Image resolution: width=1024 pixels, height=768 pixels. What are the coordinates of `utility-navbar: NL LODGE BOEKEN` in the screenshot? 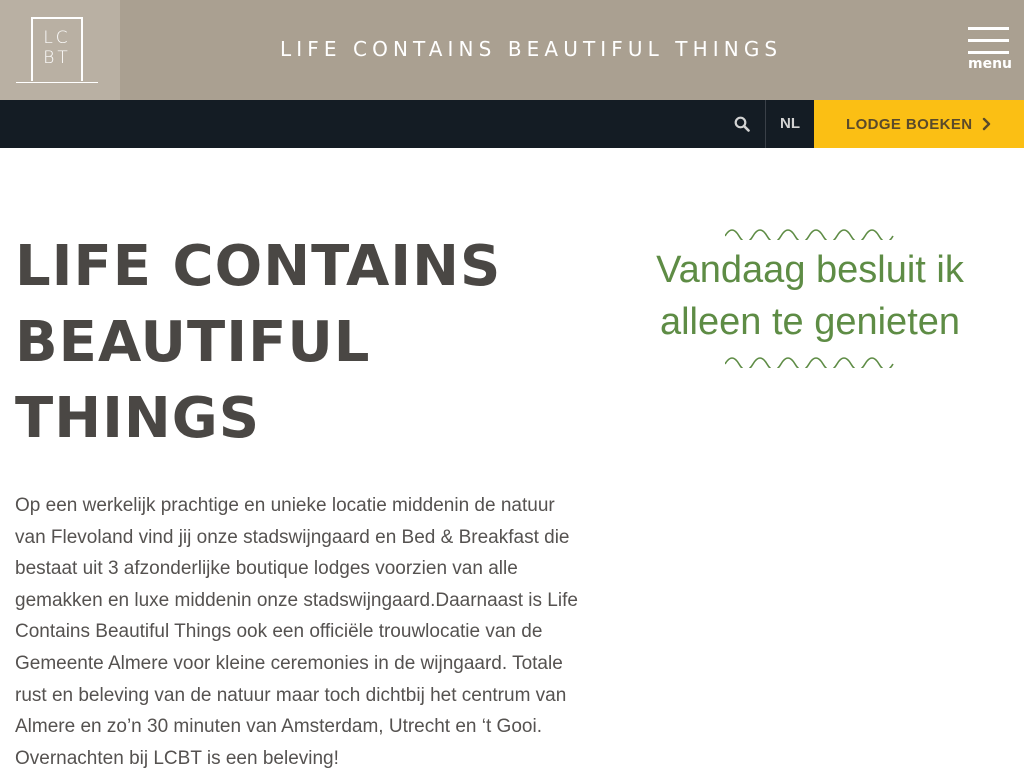 It's located at (512, 124).